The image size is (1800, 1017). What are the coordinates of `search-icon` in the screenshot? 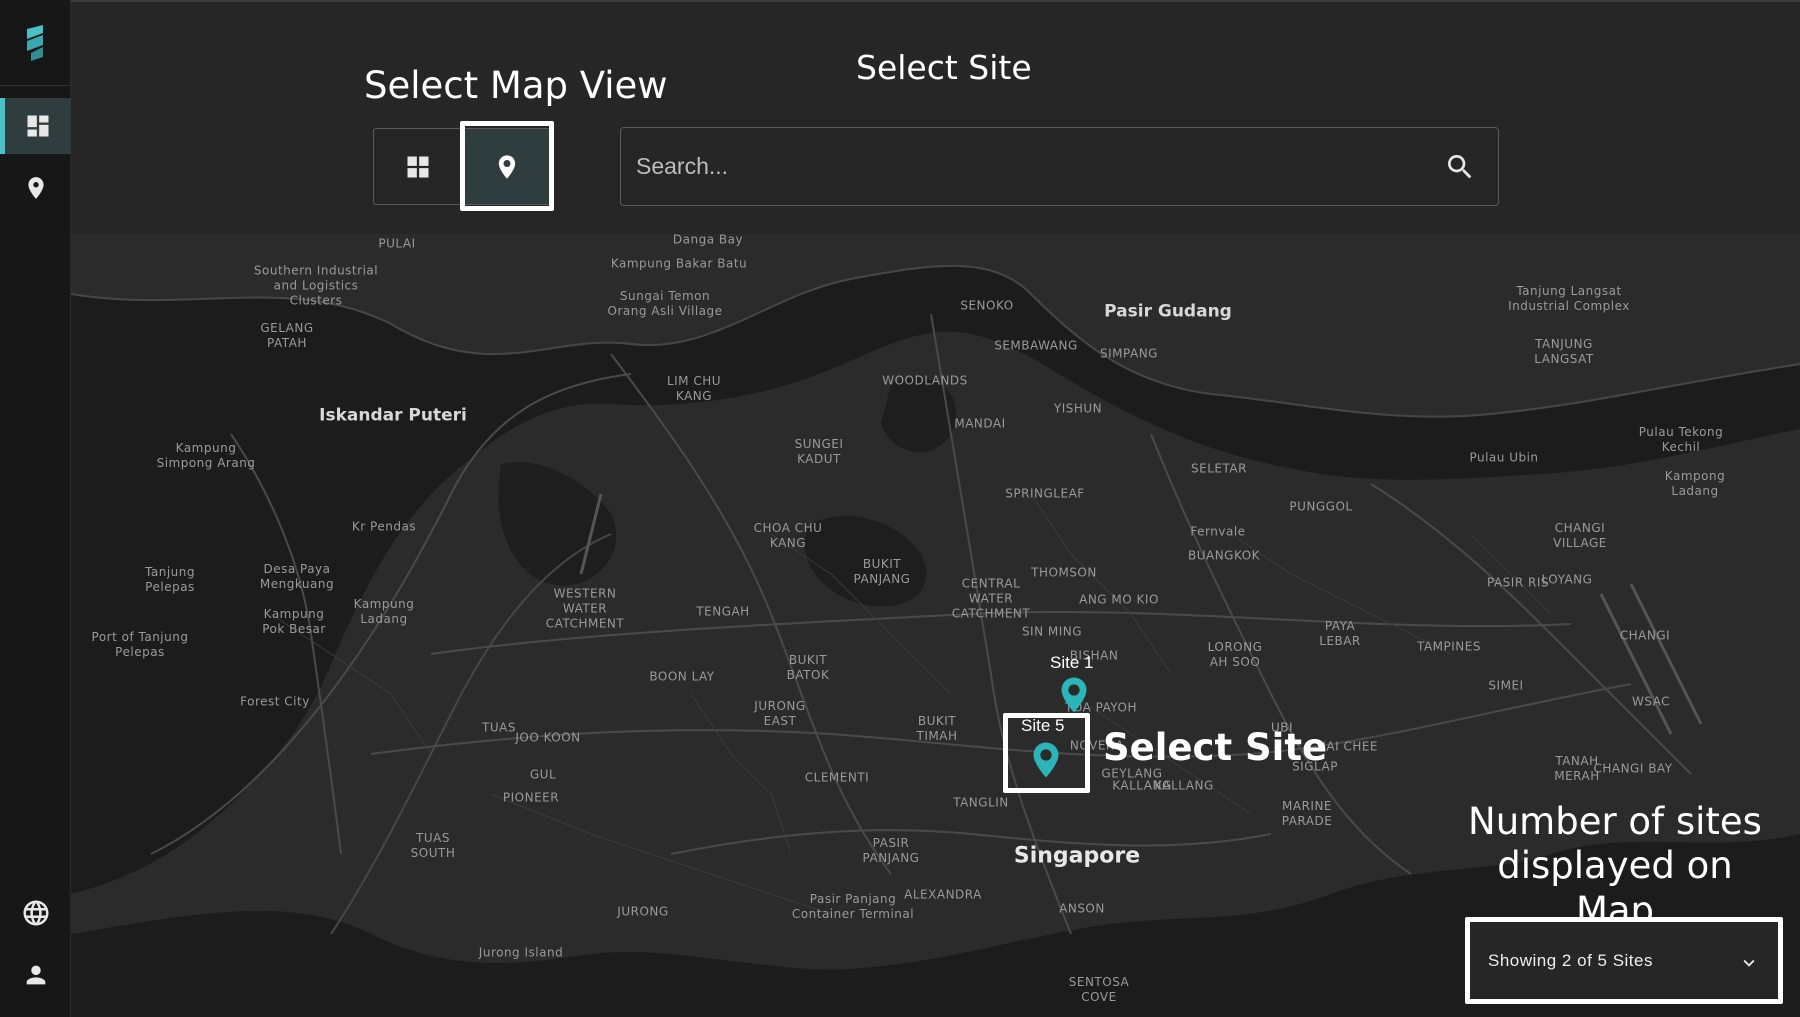 It's located at (1460, 167).